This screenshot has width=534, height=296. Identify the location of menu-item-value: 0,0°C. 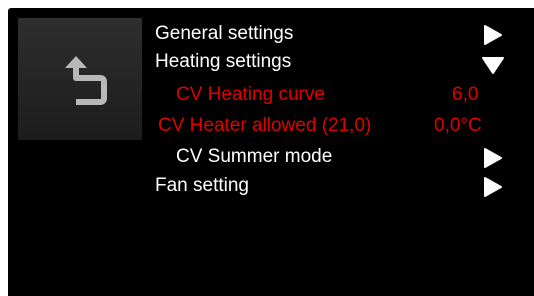
(458, 125).